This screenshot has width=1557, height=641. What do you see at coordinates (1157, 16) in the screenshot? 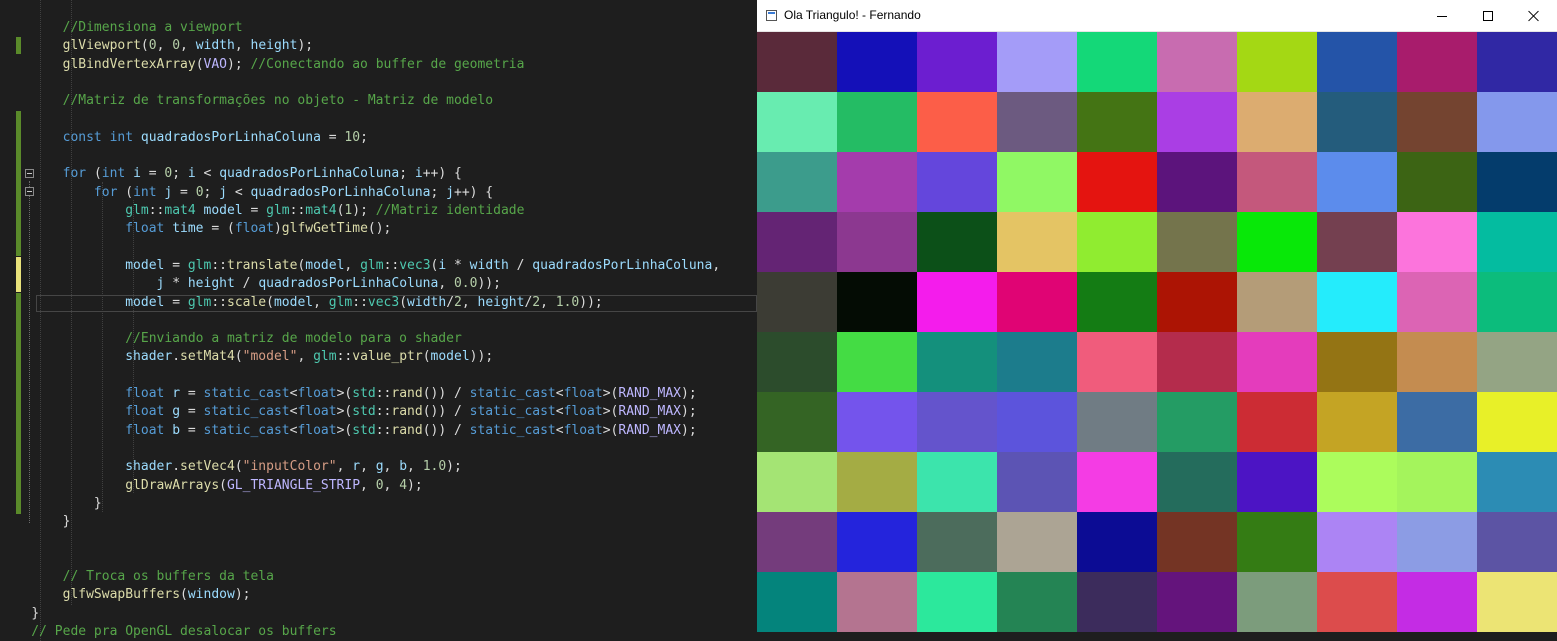
I see `title-bar: Ola Triangulo! - Fernando` at bounding box center [1157, 16].